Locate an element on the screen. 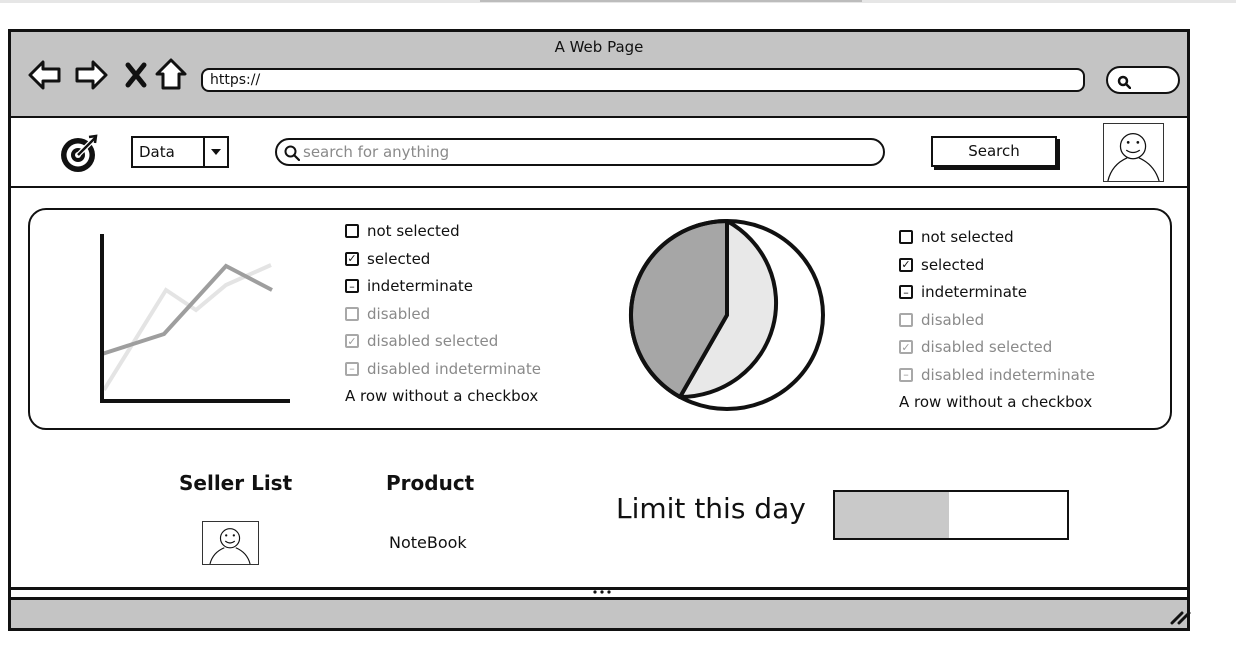  resize-grip-icon is located at coordinates (1180, 617).